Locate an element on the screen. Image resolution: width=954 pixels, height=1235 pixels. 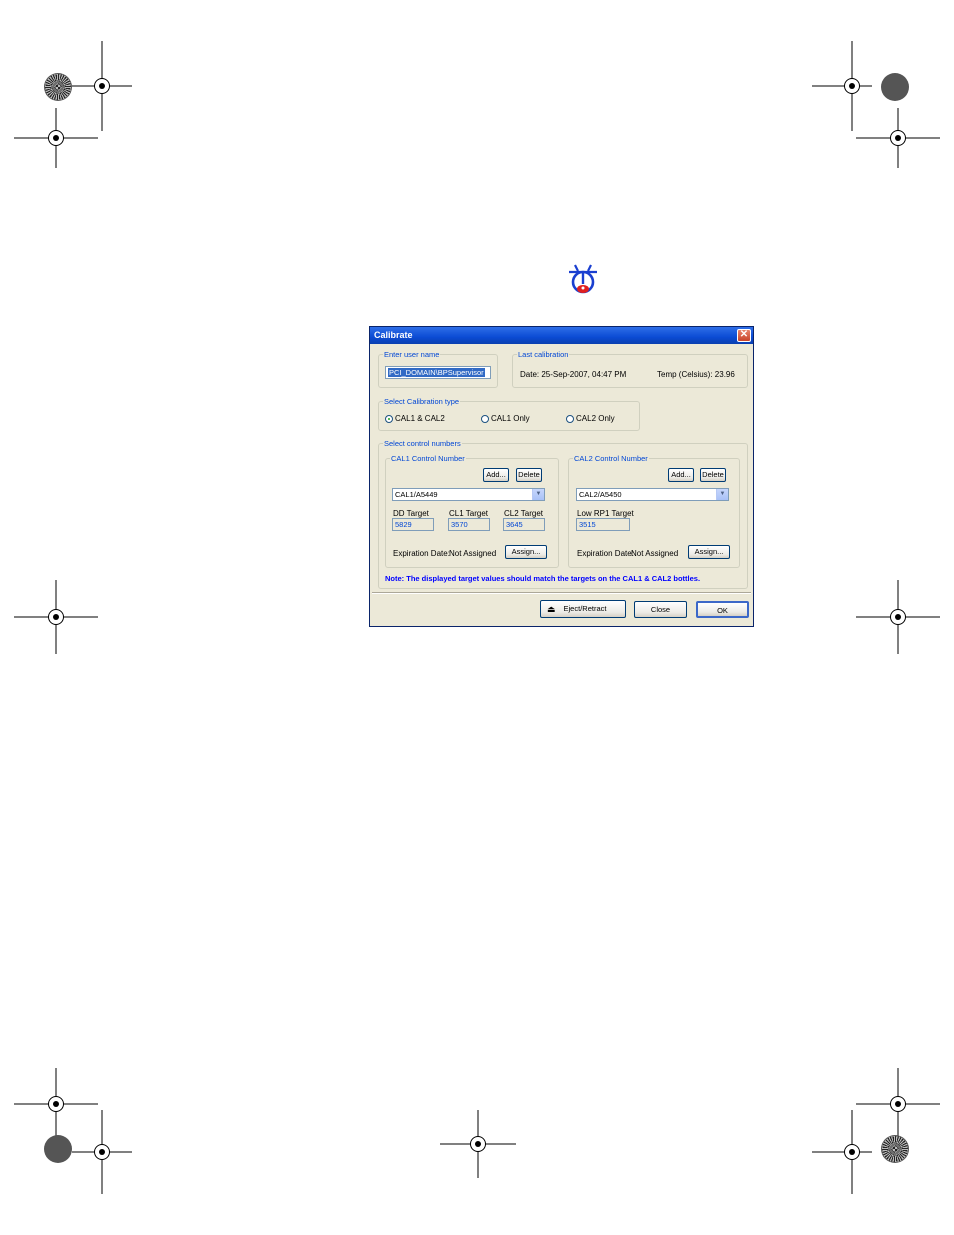
cal1-expiration-value: Not Assigned is located at coordinates (473, 553).